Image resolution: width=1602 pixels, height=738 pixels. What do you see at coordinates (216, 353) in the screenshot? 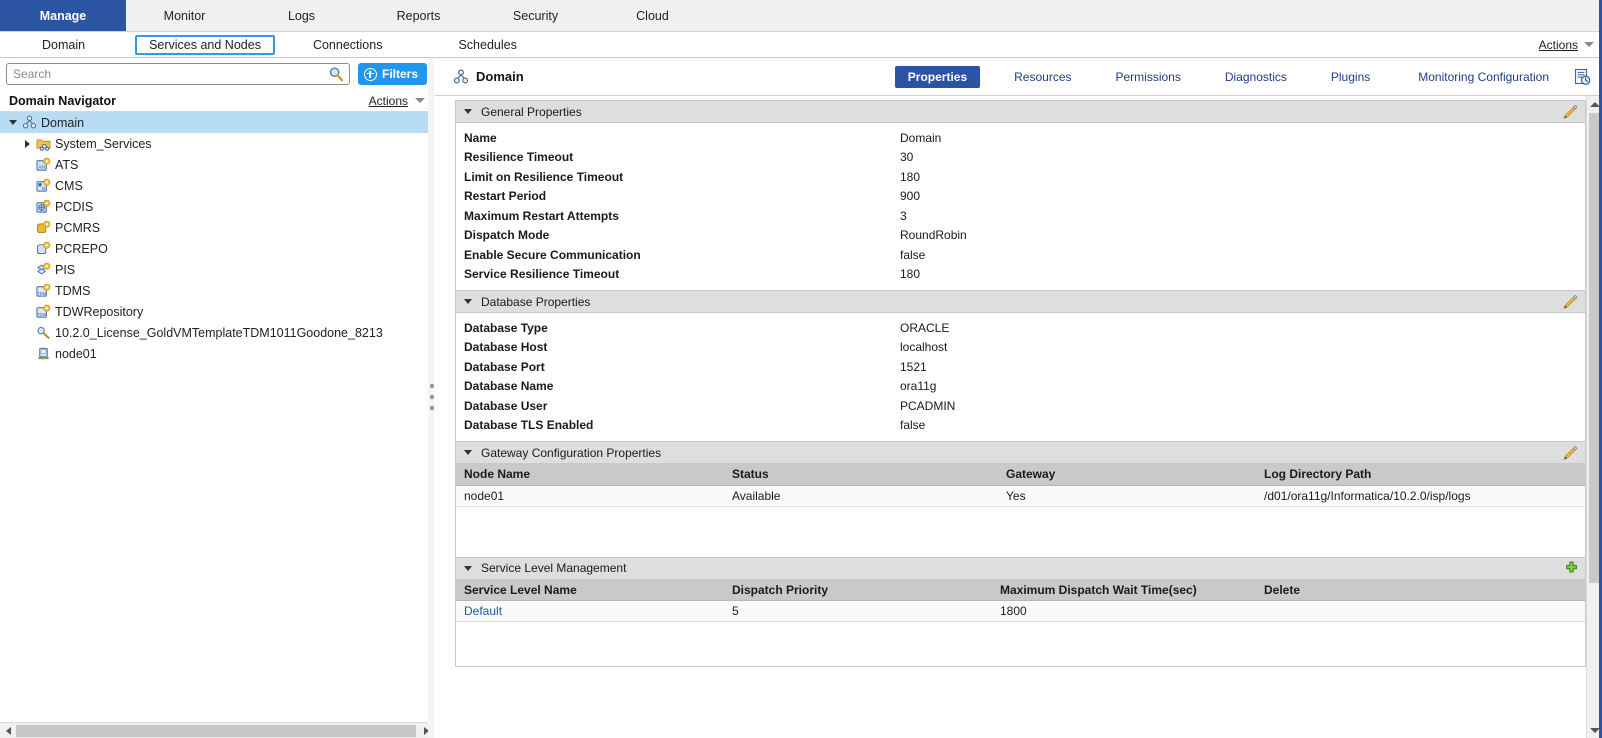
I see `tree-item-node01: node01` at bounding box center [216, 353].